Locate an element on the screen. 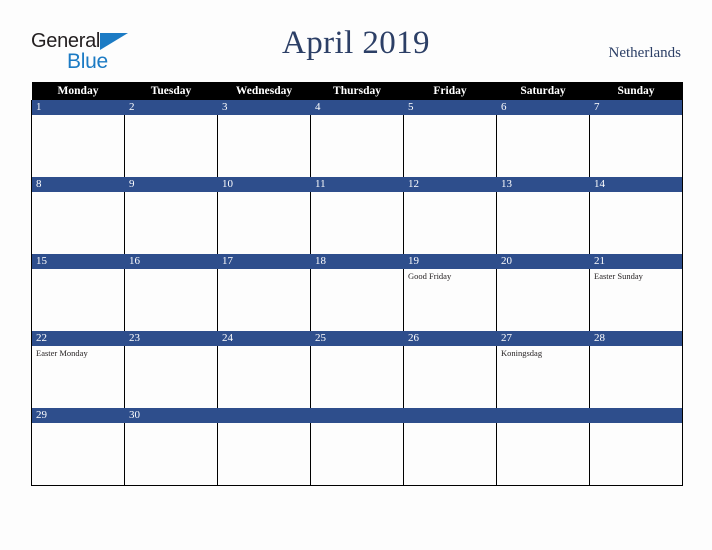  country-label: Netherlands is located at coordinates (644, 53).